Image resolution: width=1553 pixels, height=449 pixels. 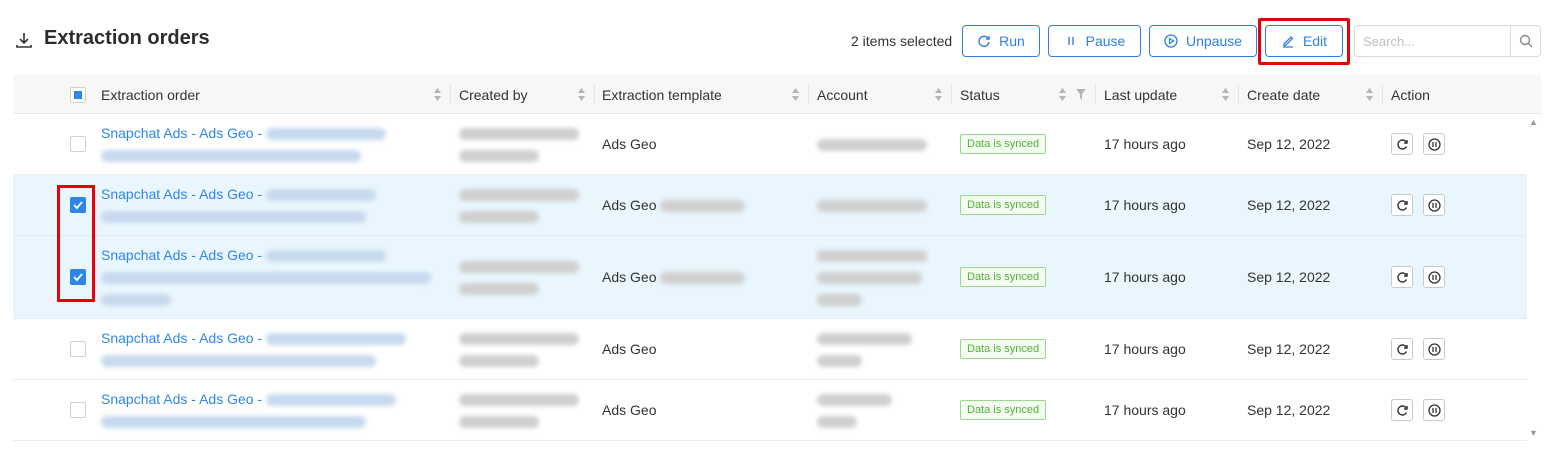 I want to click on run-button: Run, so click(x=1001, y=41).